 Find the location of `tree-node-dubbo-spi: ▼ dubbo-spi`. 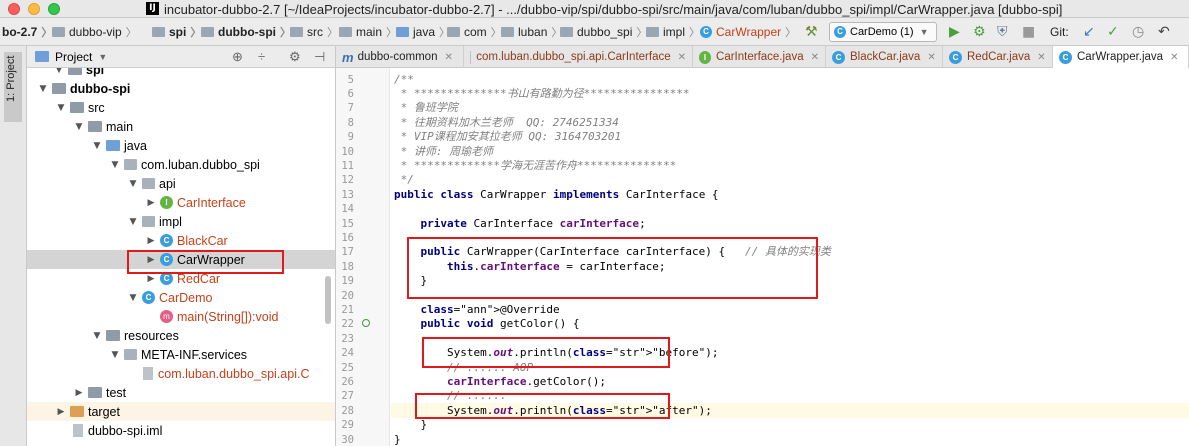

tree-node-dubbo-spi: ▼ dubbo-spi is located at coordinates (181, 88).